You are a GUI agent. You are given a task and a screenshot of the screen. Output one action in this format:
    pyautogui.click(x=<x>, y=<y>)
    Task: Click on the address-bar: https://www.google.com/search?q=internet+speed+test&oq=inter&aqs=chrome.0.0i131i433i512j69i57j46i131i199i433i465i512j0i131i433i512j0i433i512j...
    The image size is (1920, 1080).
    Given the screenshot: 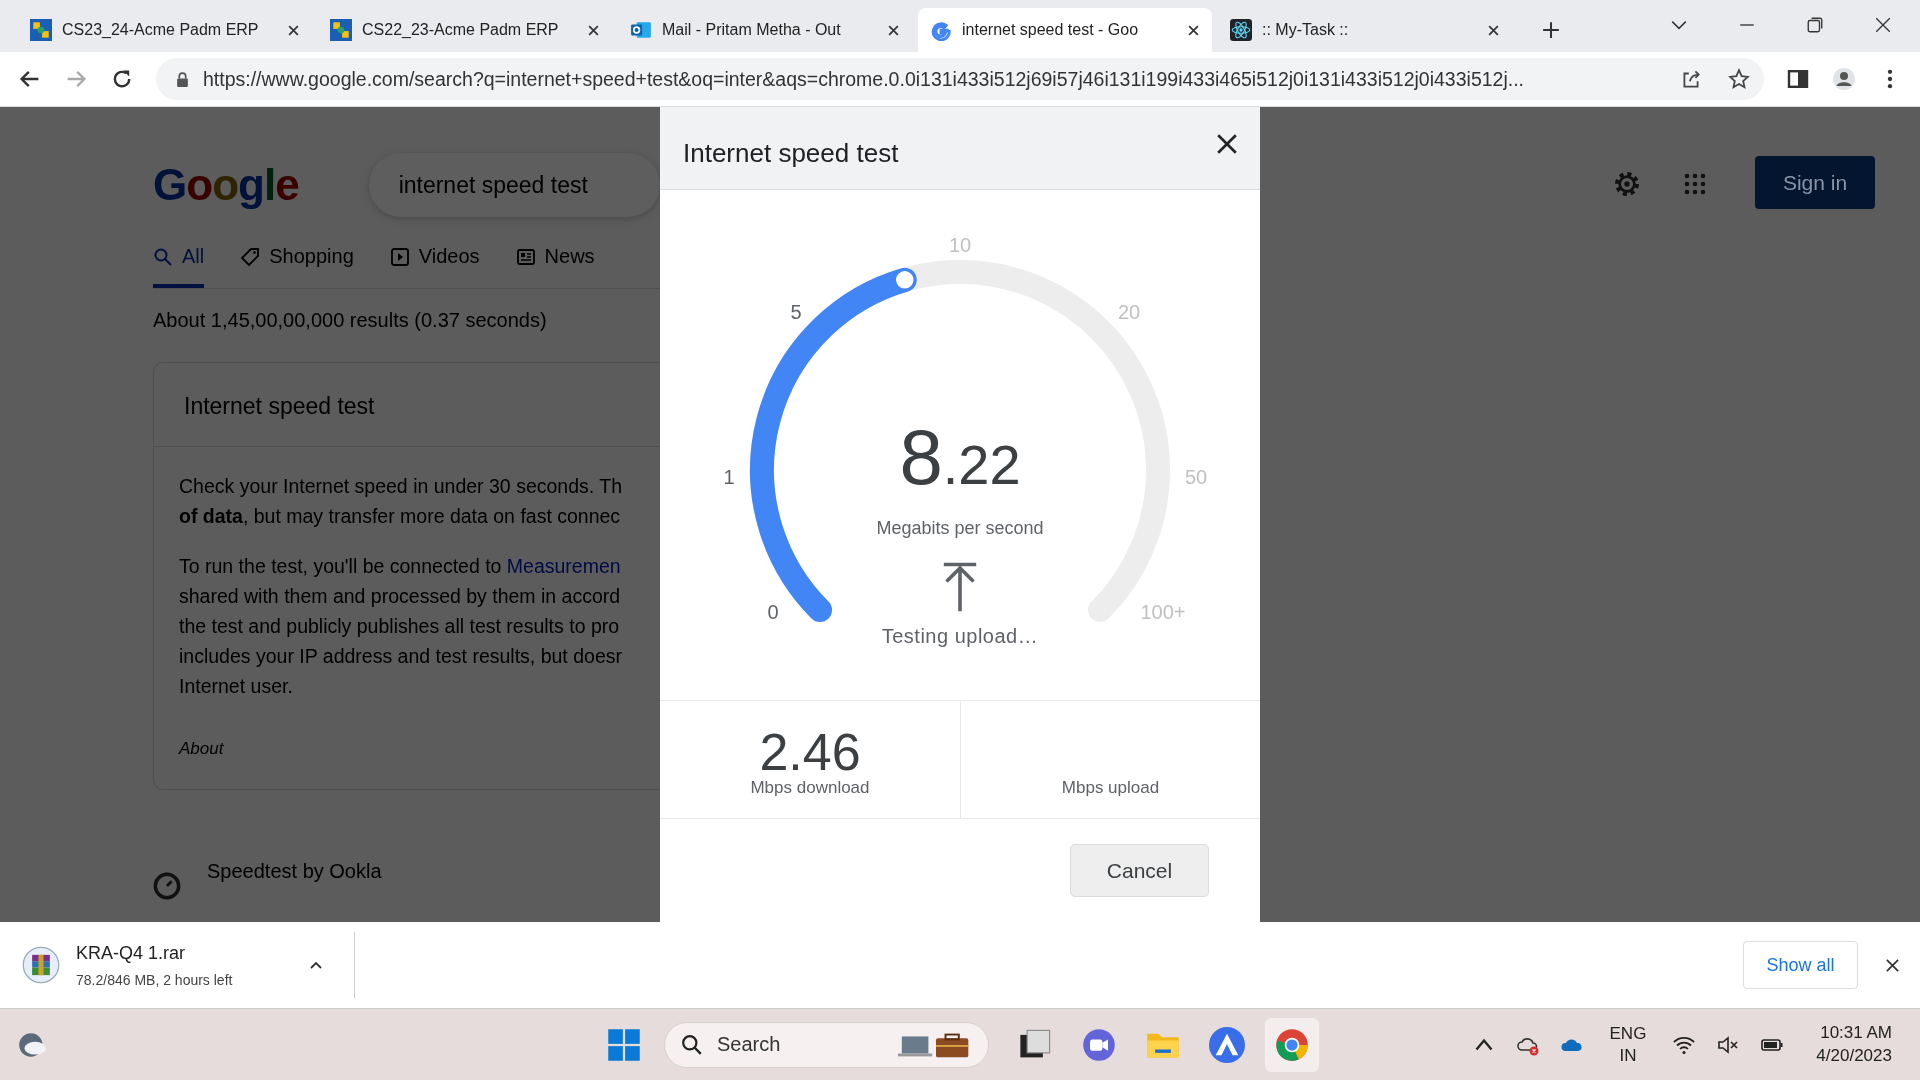 What is the action you would take?
    pyautogui.click(x=960, y=79)
    